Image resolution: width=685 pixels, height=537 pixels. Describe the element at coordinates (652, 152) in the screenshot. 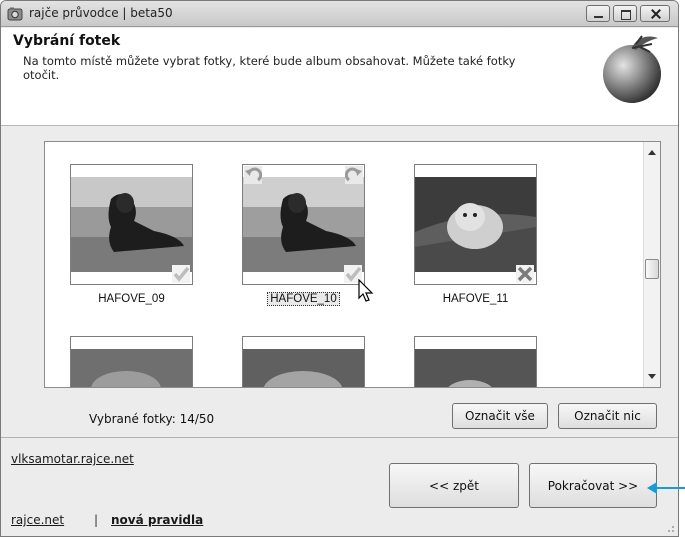

I see `scroll-up-icon` at that location.